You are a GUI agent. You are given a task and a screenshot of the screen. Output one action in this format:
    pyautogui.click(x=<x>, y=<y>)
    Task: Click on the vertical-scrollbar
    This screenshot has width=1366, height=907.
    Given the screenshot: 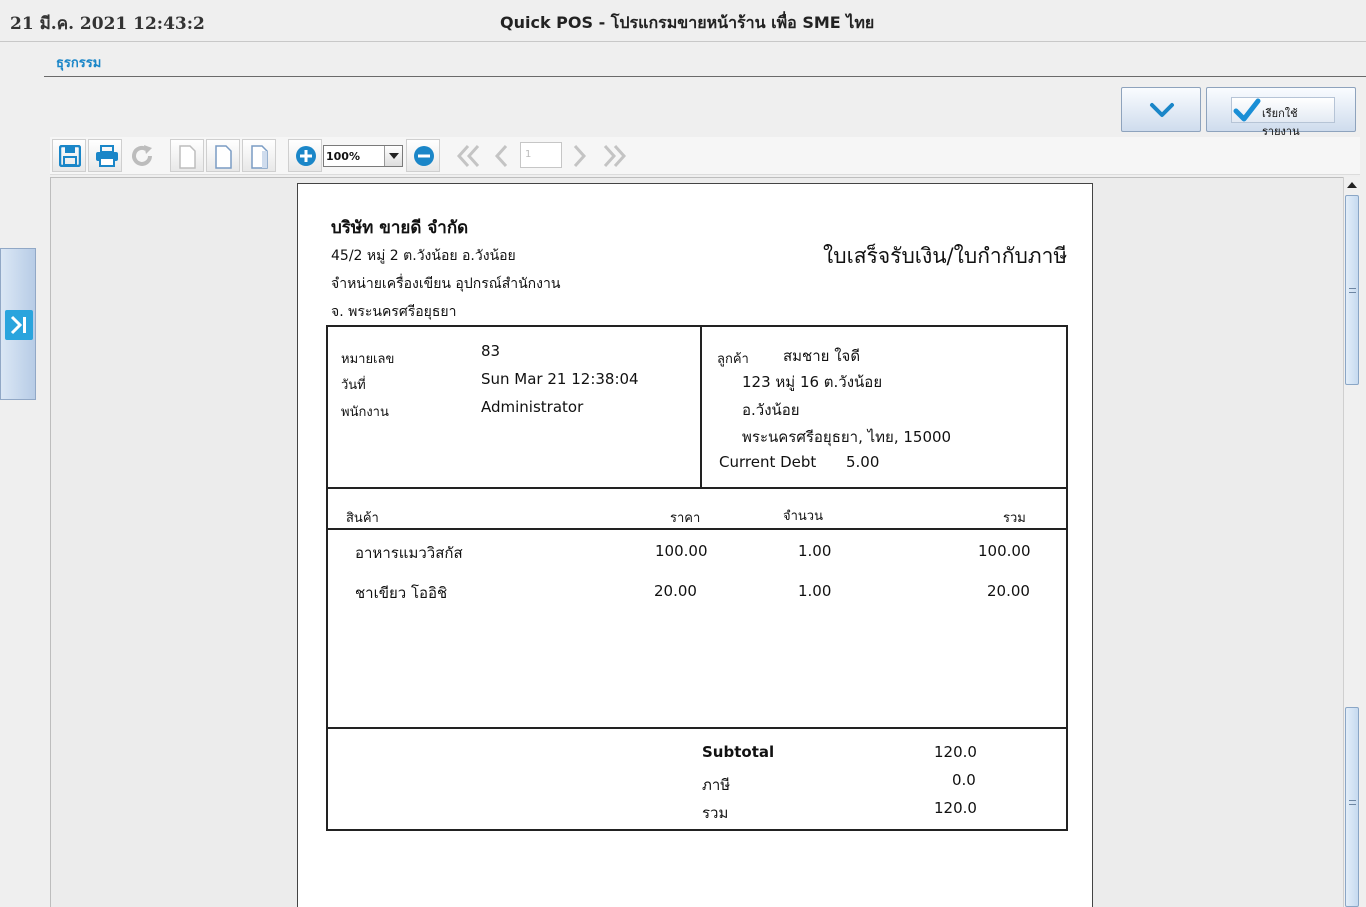 What is the action you would take?
    pyautogui.click(x=1351, y=542)
    